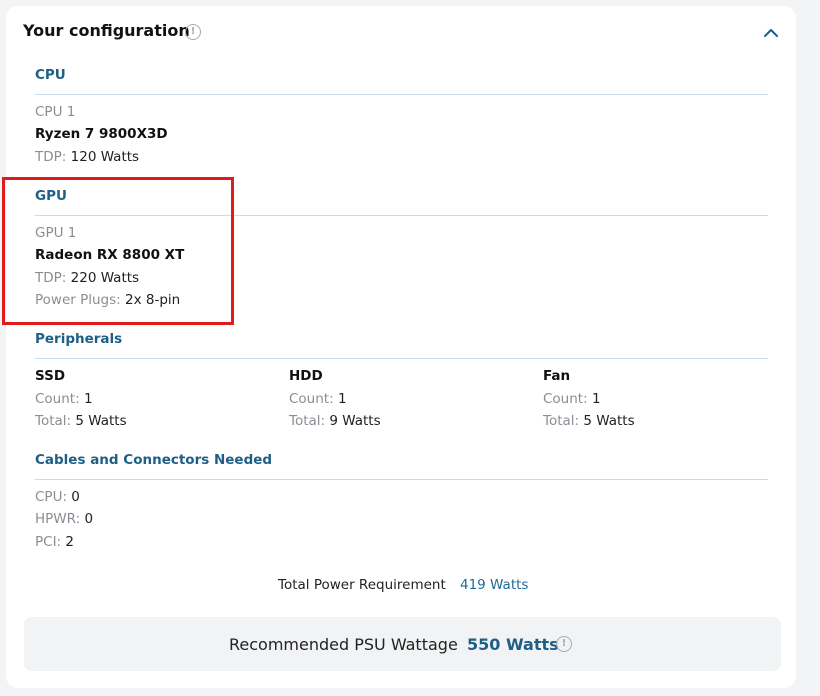 The width and height of the screenshot is (820, 696). Describe the element at coordinates (193, 32) in the screenshot. I see `info-icon: !` at that location.